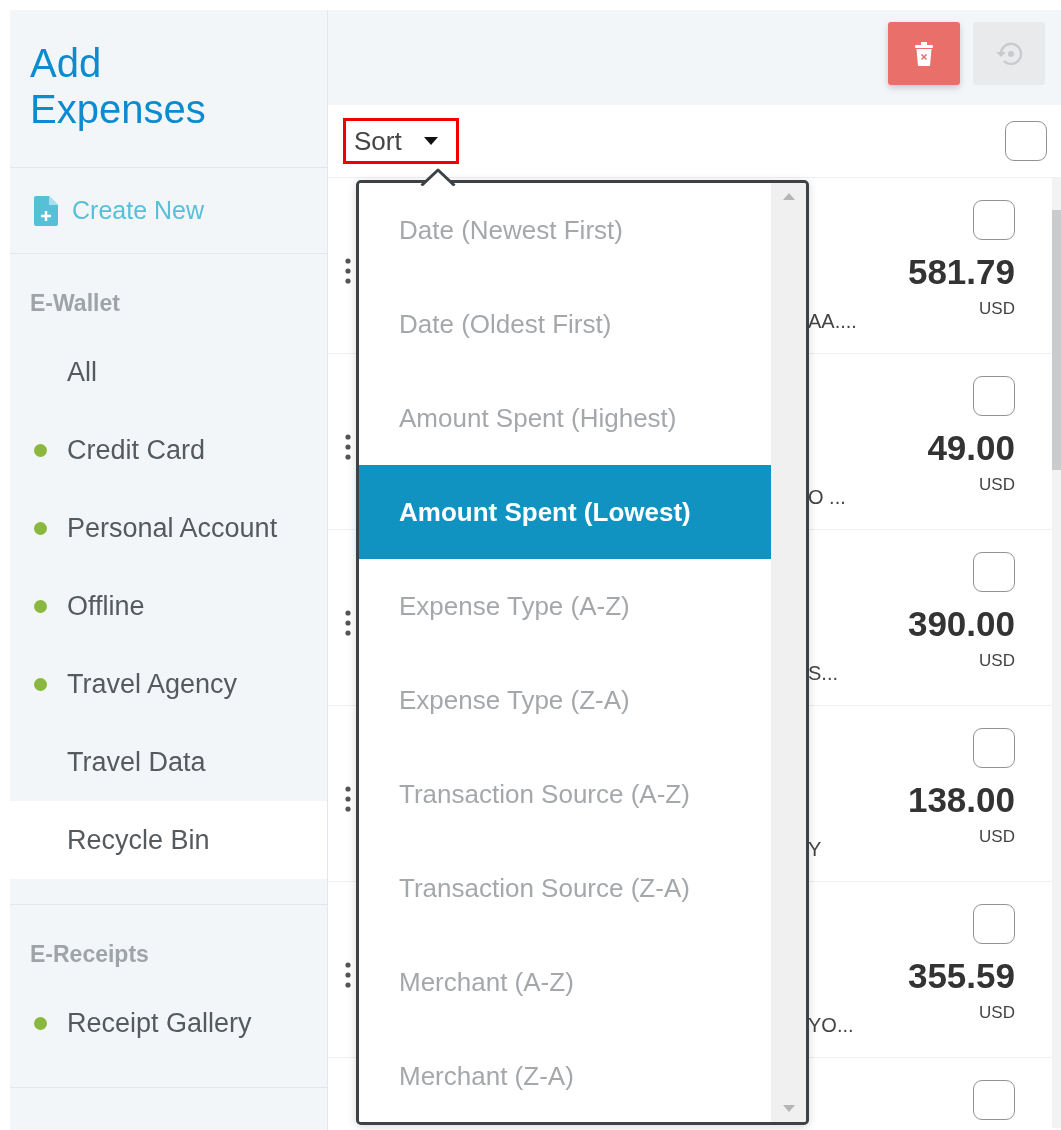 The width and height of the screenshot is (1061, 1130). What do you see at coordinates (168, 1023) in the screenshot?
I see `sidebar-item: Receipt Gallery` at bounding box center [168, 1023].